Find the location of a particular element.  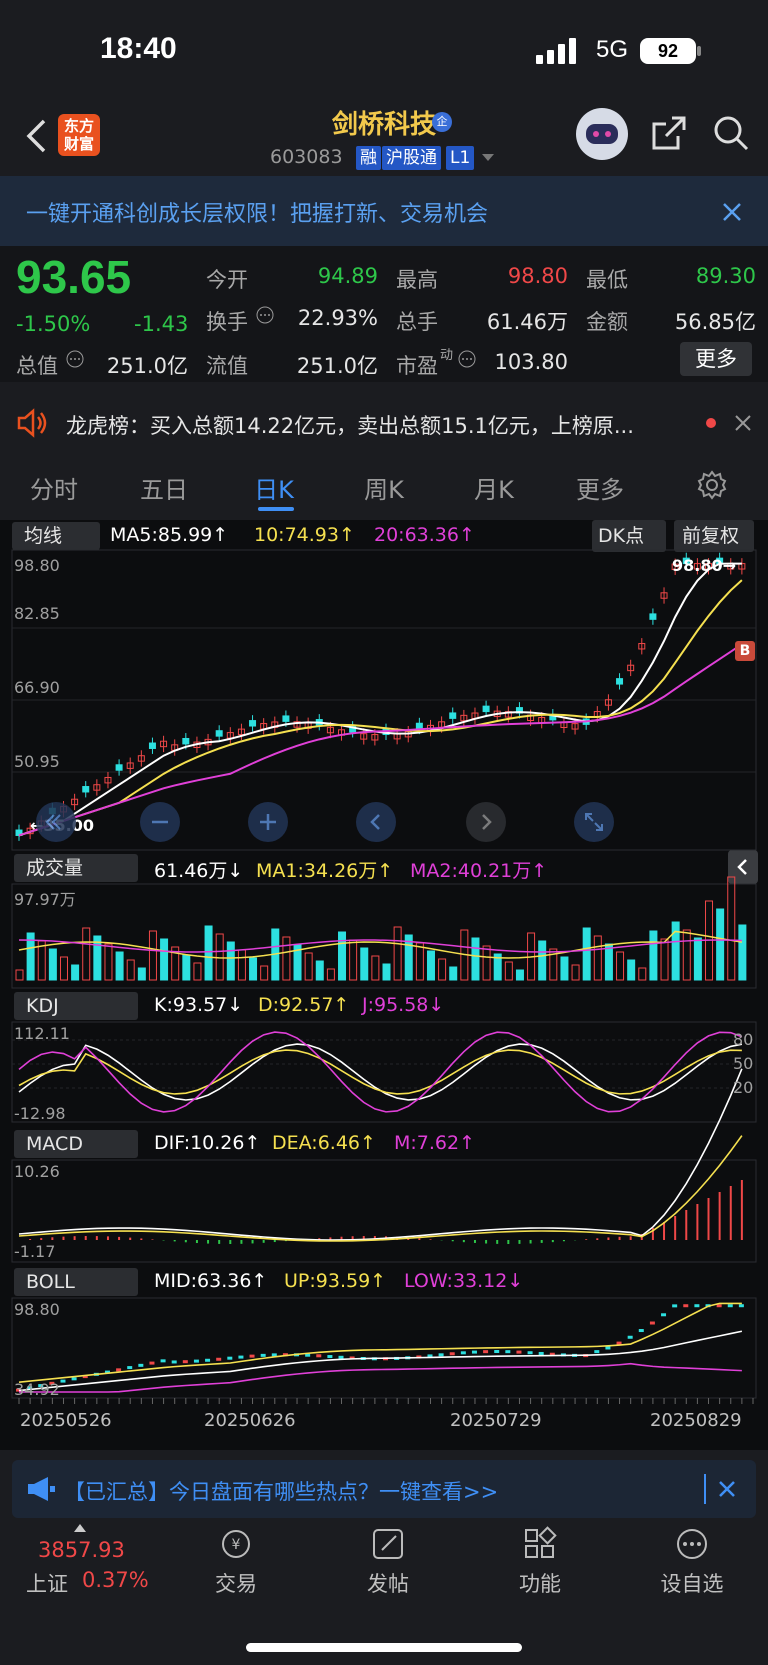

index-name: 上证 is located at coordinates (47, 1583).